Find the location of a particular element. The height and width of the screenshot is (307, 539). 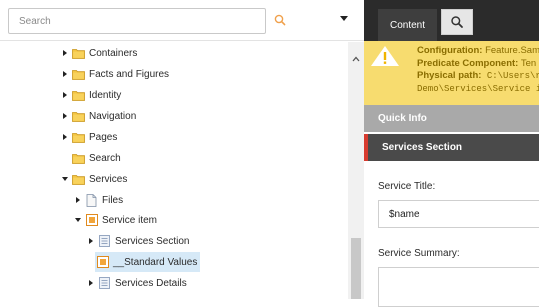

warning-config-value: Feature.Sam is located at coordinates (510, 50).